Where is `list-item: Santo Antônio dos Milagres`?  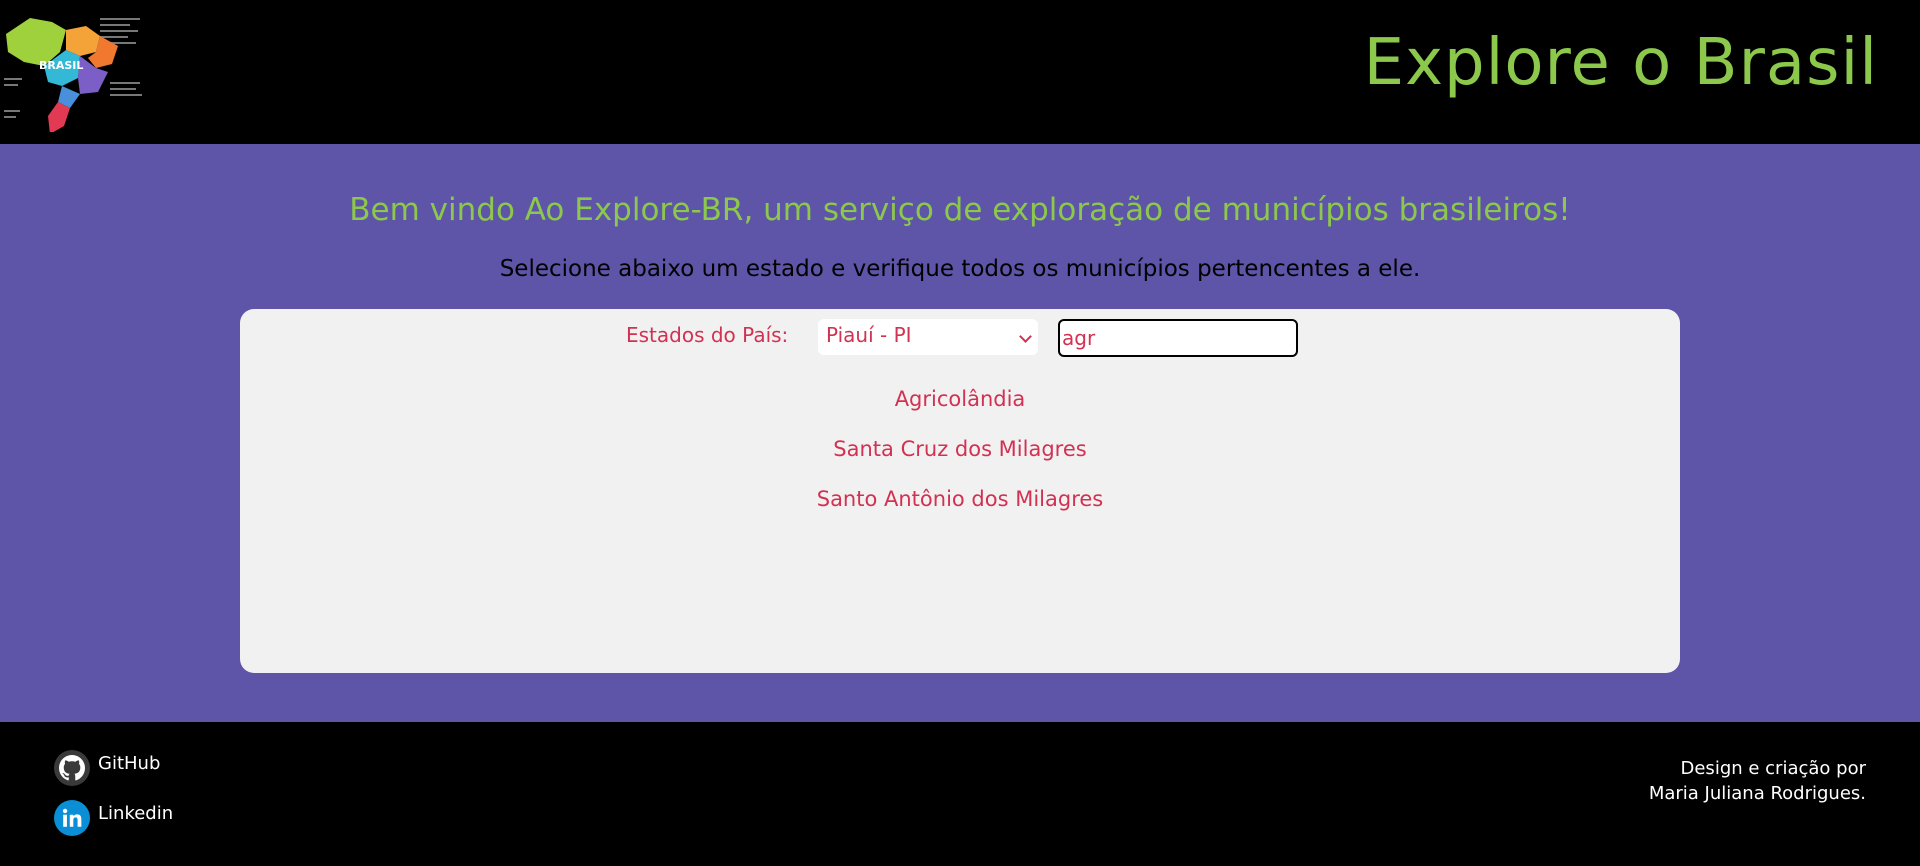
list-item: Santo Antônio dos Milagres is located at coordinates (960, 512).